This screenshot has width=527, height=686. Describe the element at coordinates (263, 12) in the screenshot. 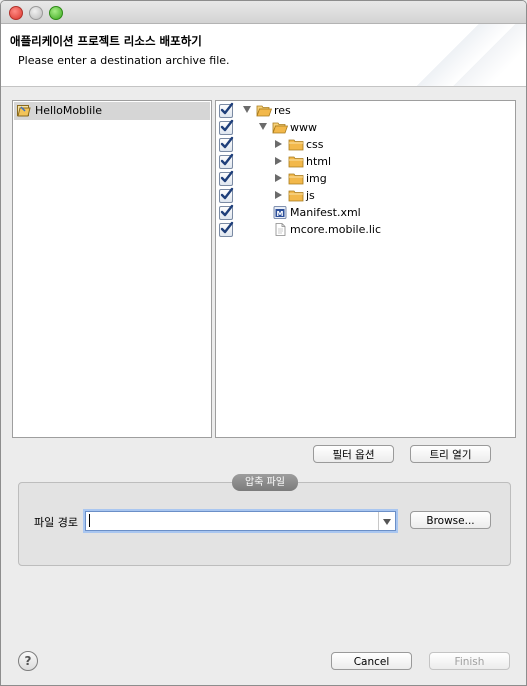

I see `title-bar` at that location.